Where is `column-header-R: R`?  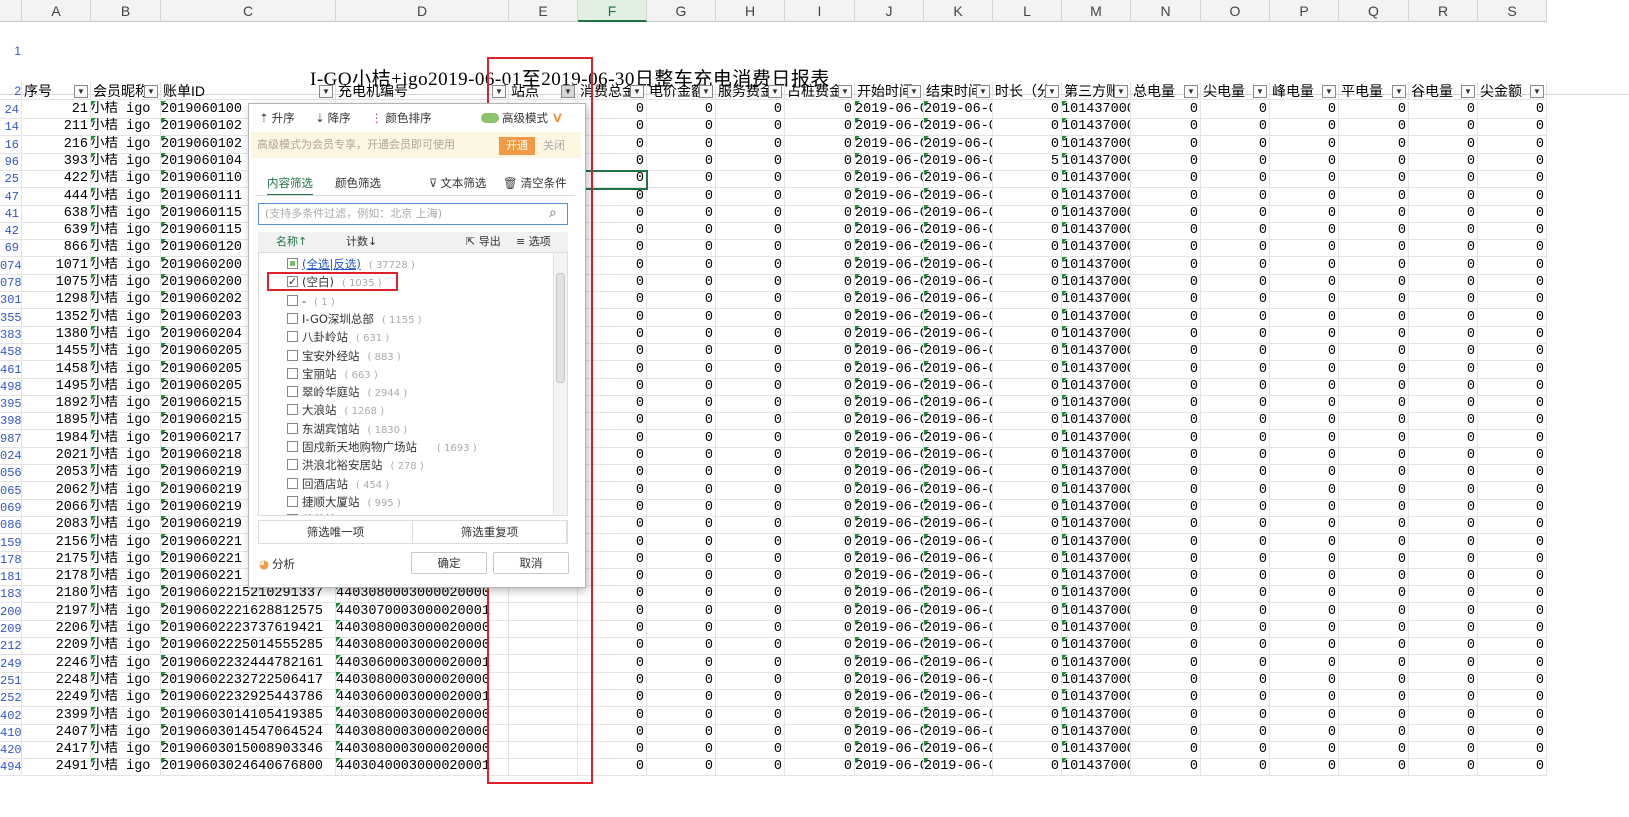
column-header-R: R is located at coordinates (1443, 11).